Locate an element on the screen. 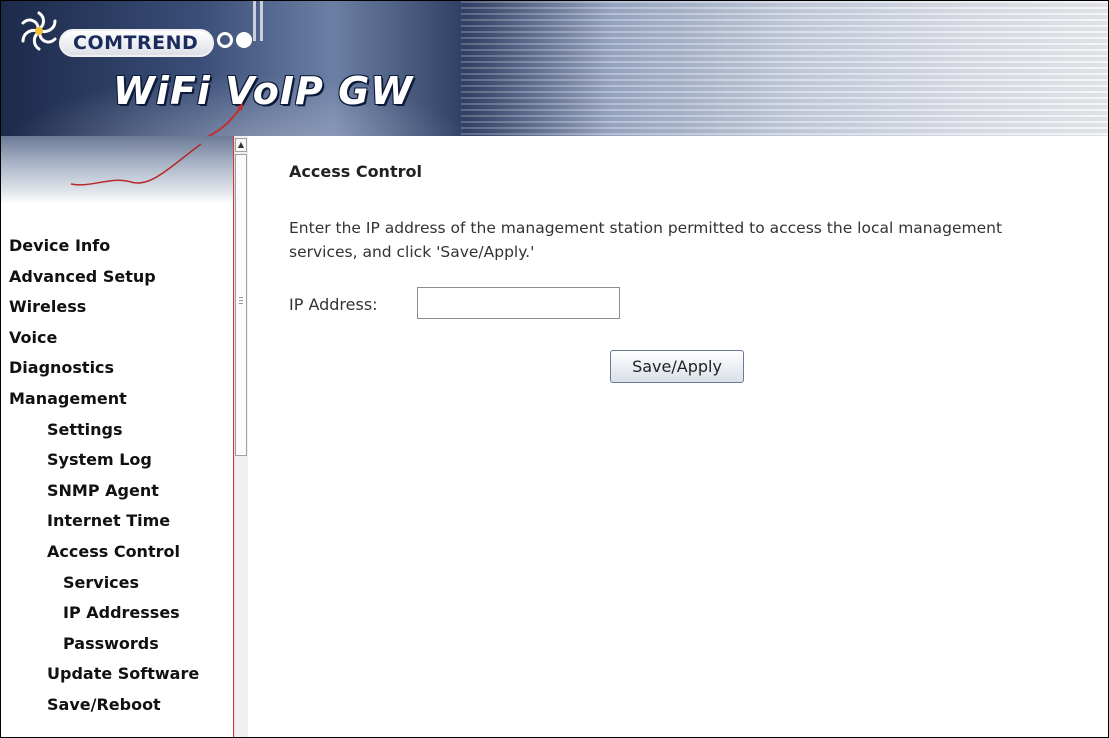  sidebar-item-access-control: Access Control is located at coordinates (117, 552).